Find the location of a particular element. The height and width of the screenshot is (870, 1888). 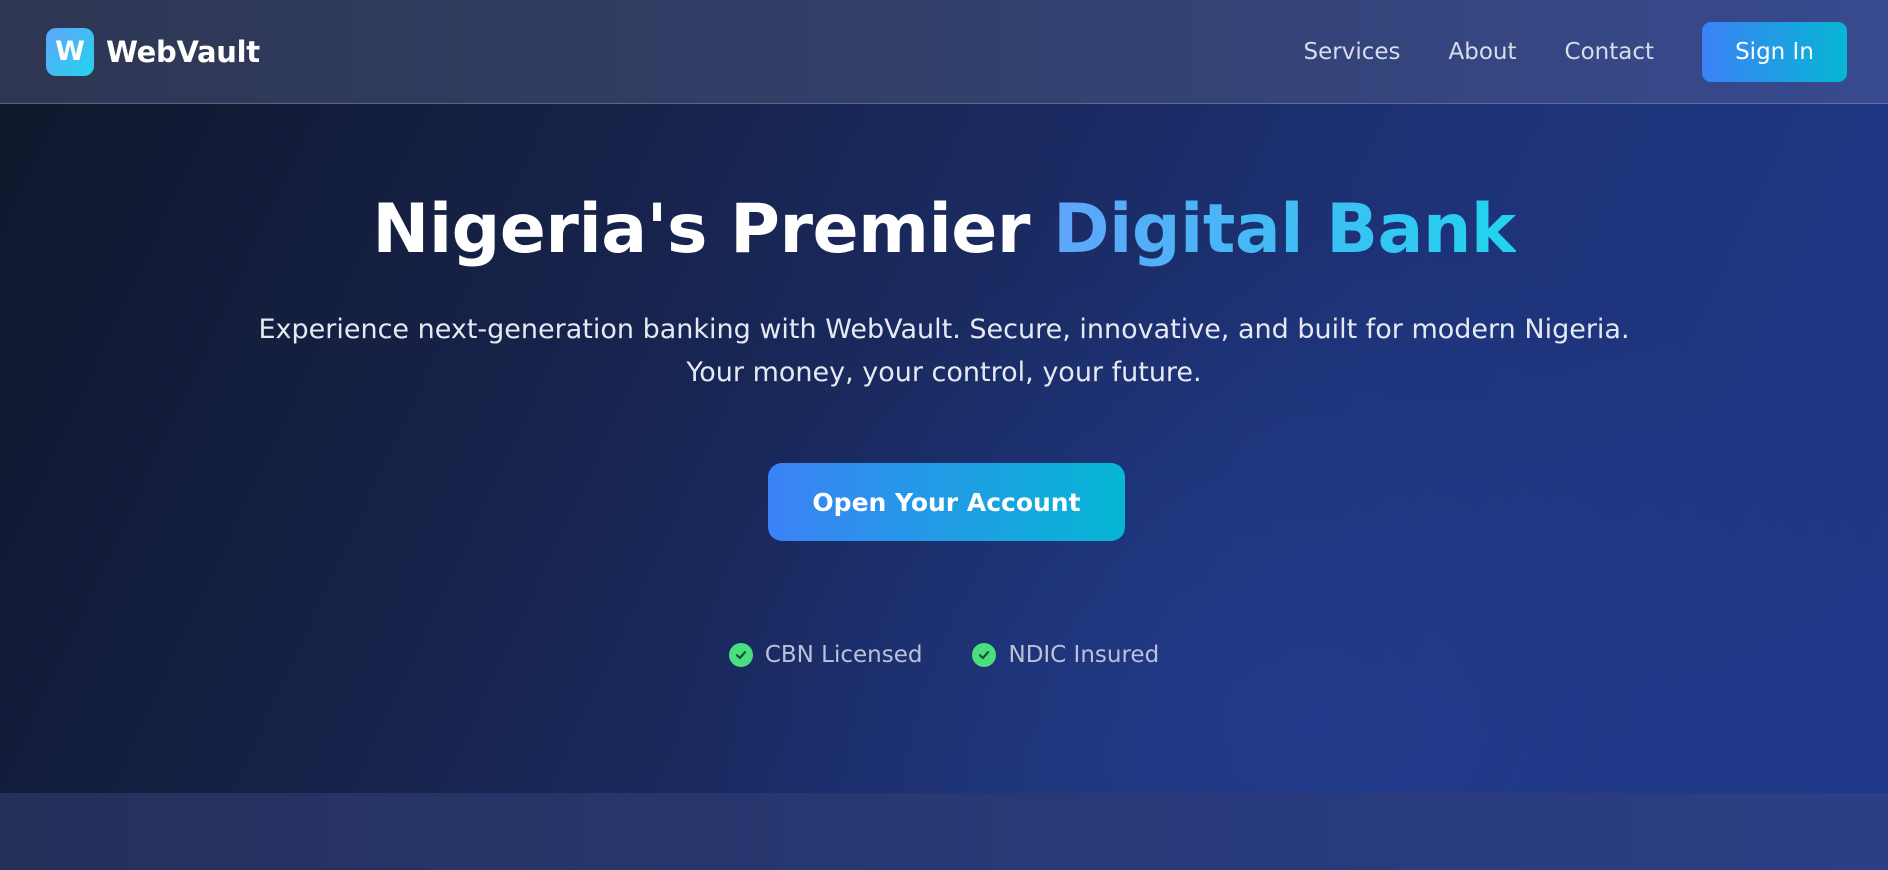

hero-title-main: Nigeria's Premier is located at coordinates (713, 229).